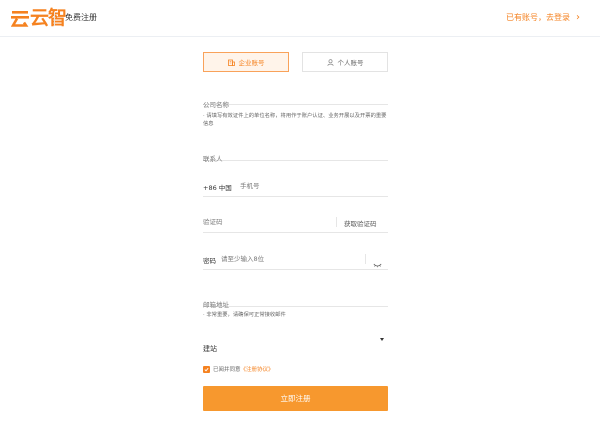 The image size is (600, 434). I want to click on phone-field: +86 中国, so click(295, 189).